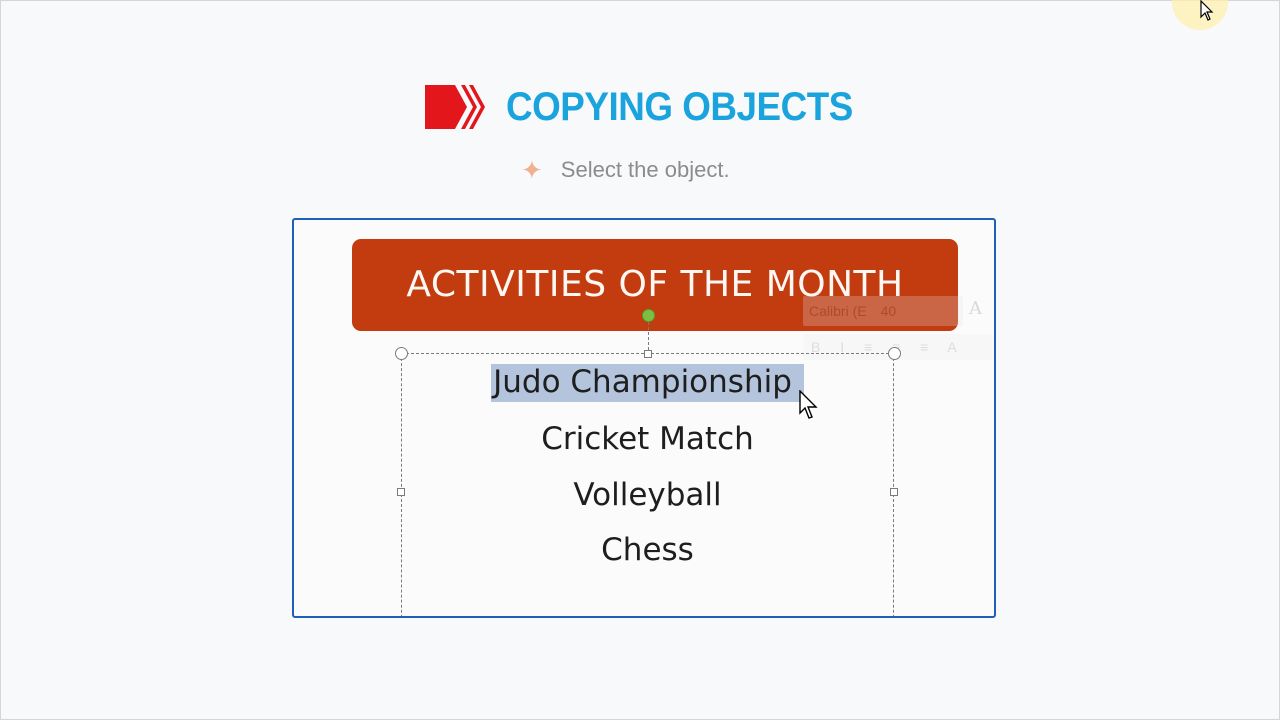 Image resolution: width=1280 pixels, height=720 pixels. I want to click on selected-text: Judo Championship, so click(647, 383).